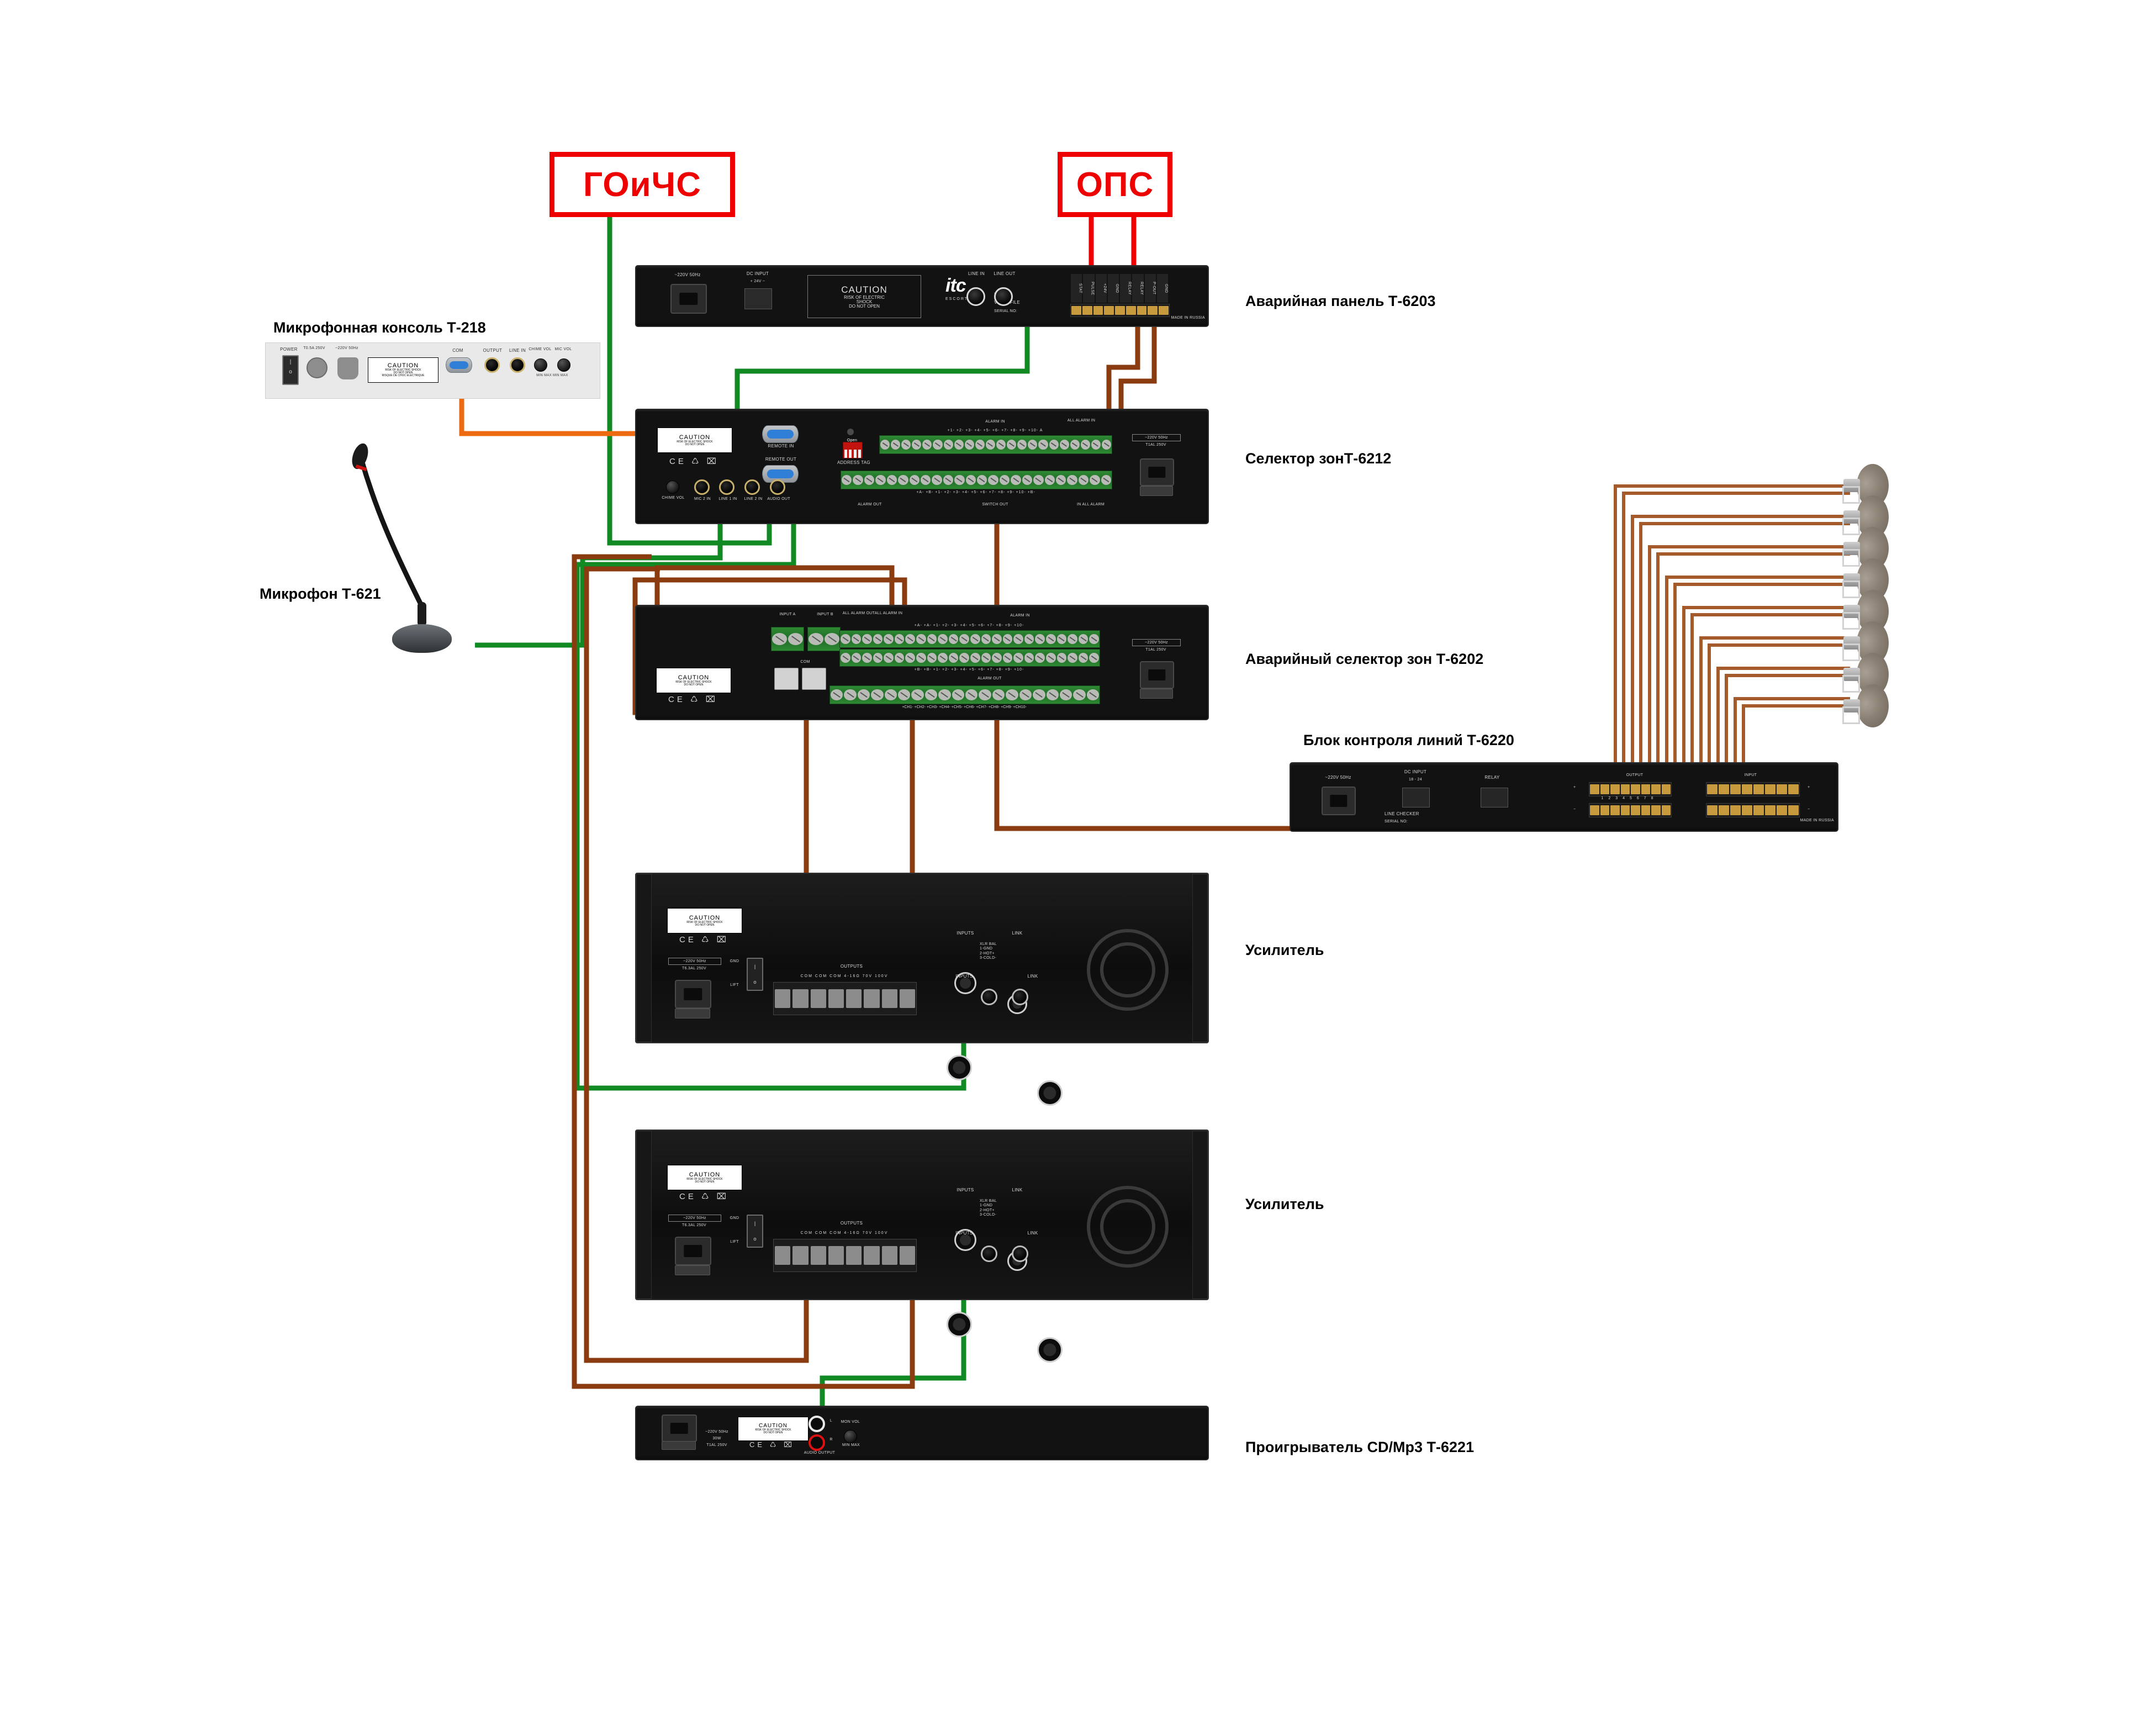 The image size is (2156, 1710). Describe the element at coordinates (1076, 288) in the screenshot. I see `t6203-term-stat: STAT` at that location.